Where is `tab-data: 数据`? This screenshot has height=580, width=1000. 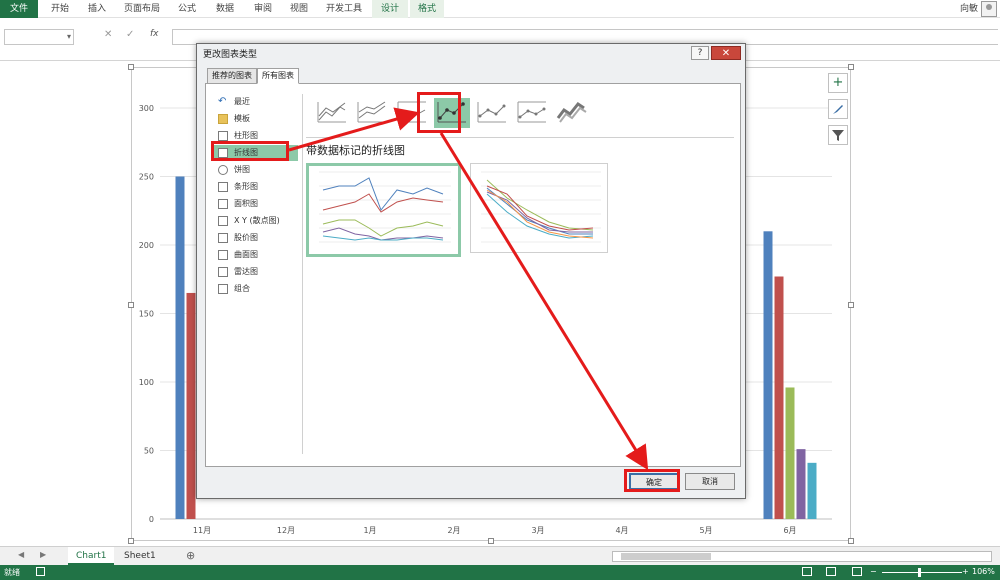
tab-data: 数据 is located at coordinates (225, 9).